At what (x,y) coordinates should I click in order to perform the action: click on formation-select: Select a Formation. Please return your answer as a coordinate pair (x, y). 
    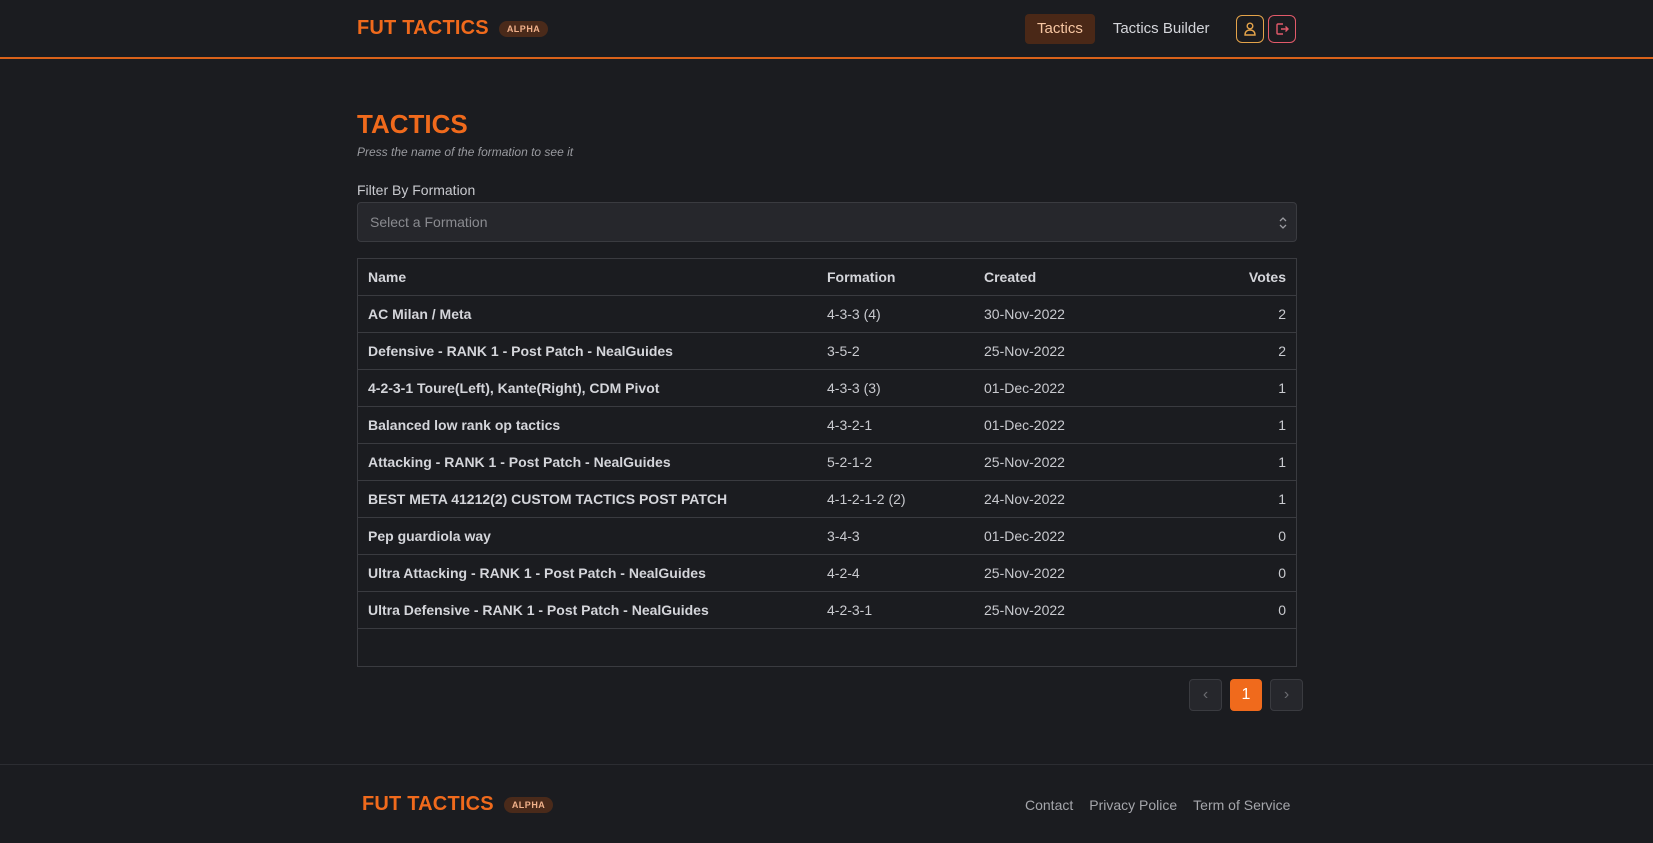
    Looking at the image, I should click on (827, 222).